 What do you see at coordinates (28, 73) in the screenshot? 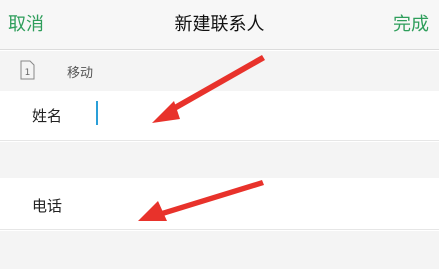
I see `sim-number: 1` at bounding box center [28, 73].